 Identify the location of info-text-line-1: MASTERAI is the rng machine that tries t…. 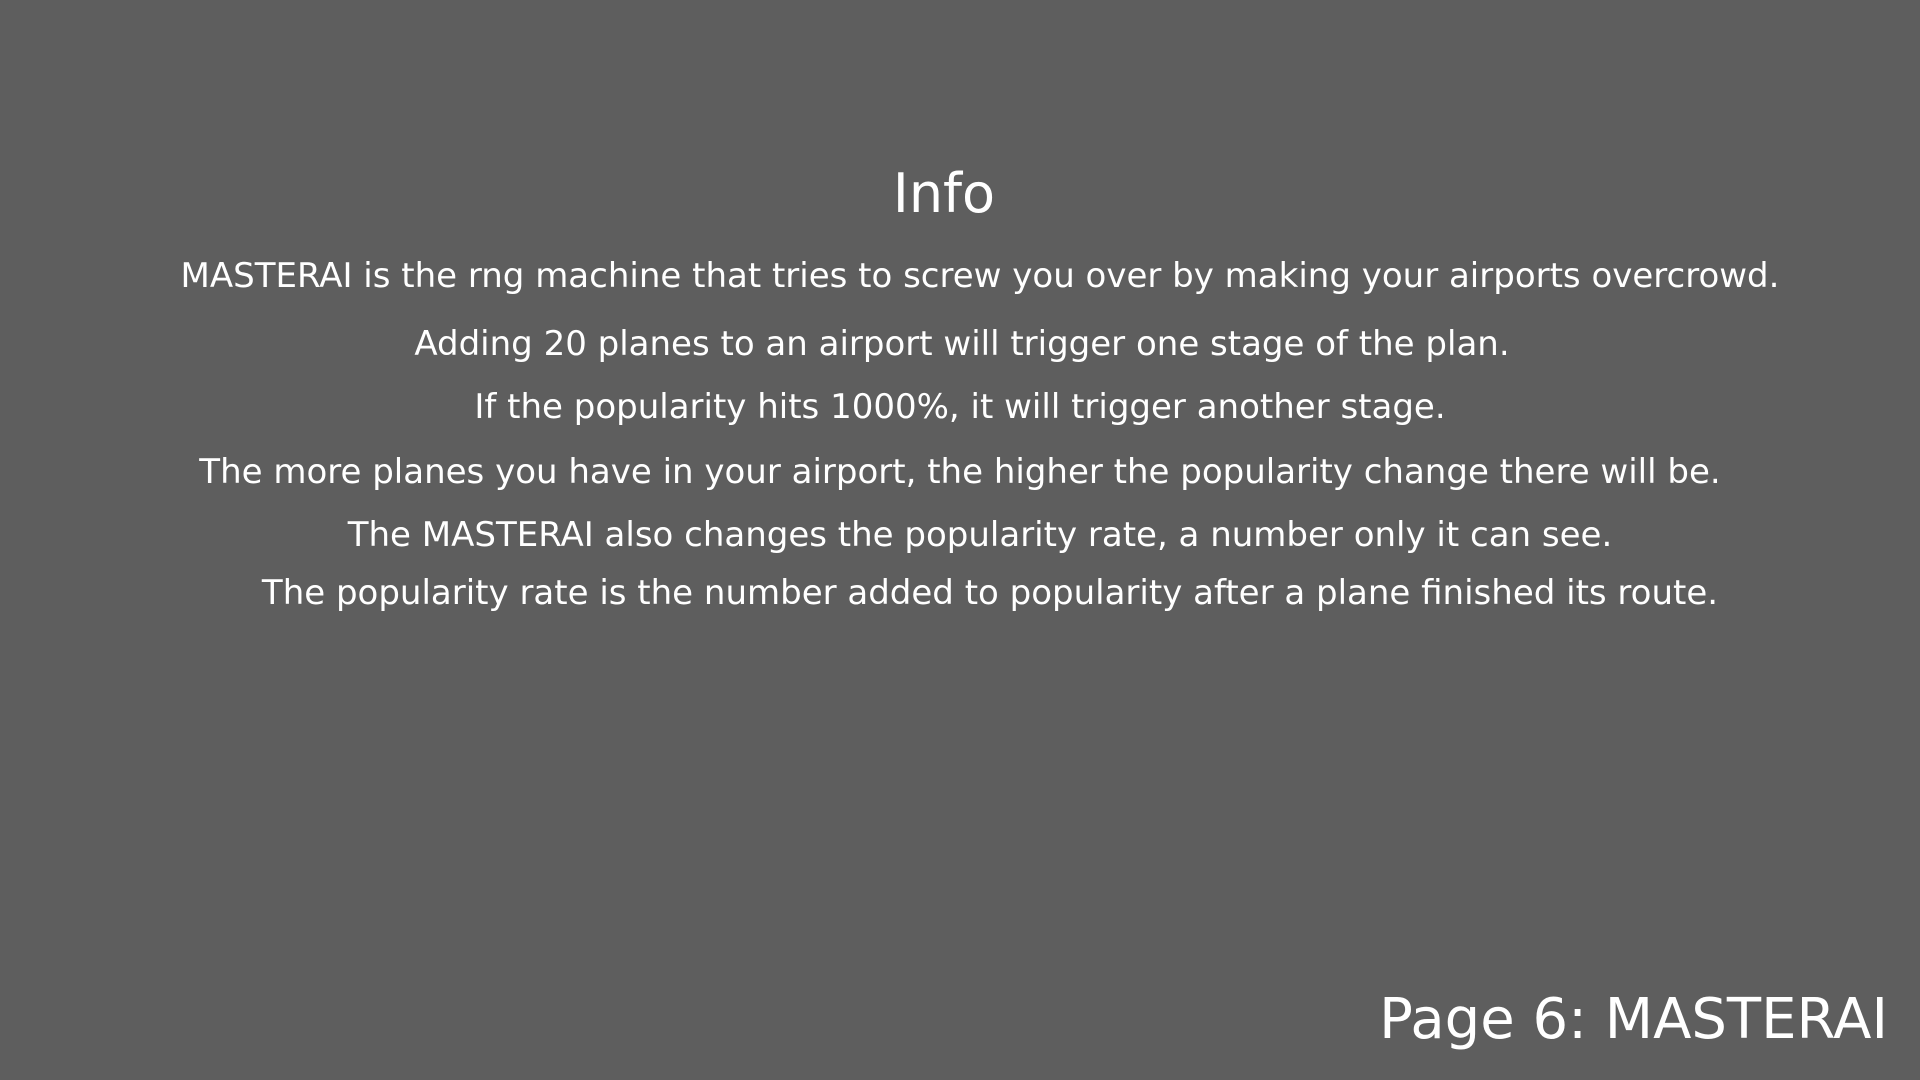
(980, 276).